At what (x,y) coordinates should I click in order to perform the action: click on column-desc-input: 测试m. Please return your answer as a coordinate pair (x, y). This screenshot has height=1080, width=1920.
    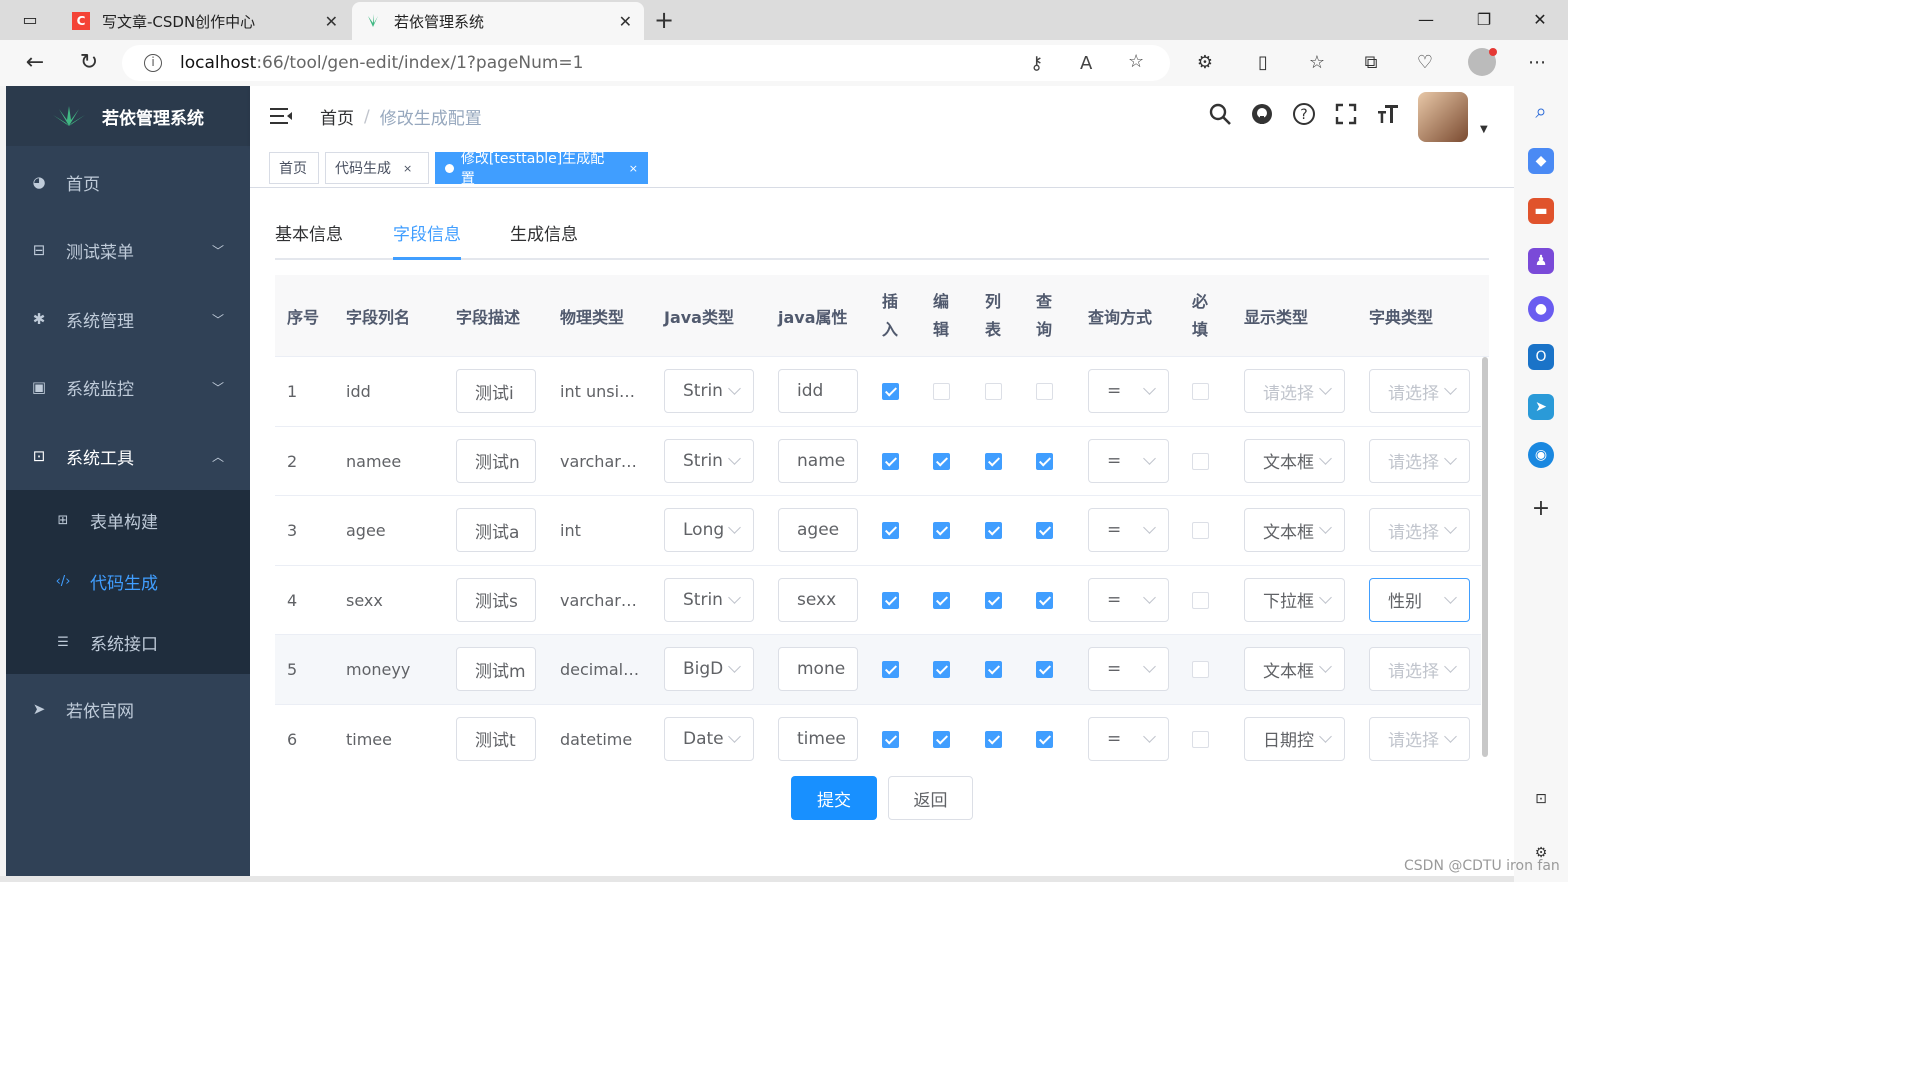
    Looking at the image, I should click on (496, 669).